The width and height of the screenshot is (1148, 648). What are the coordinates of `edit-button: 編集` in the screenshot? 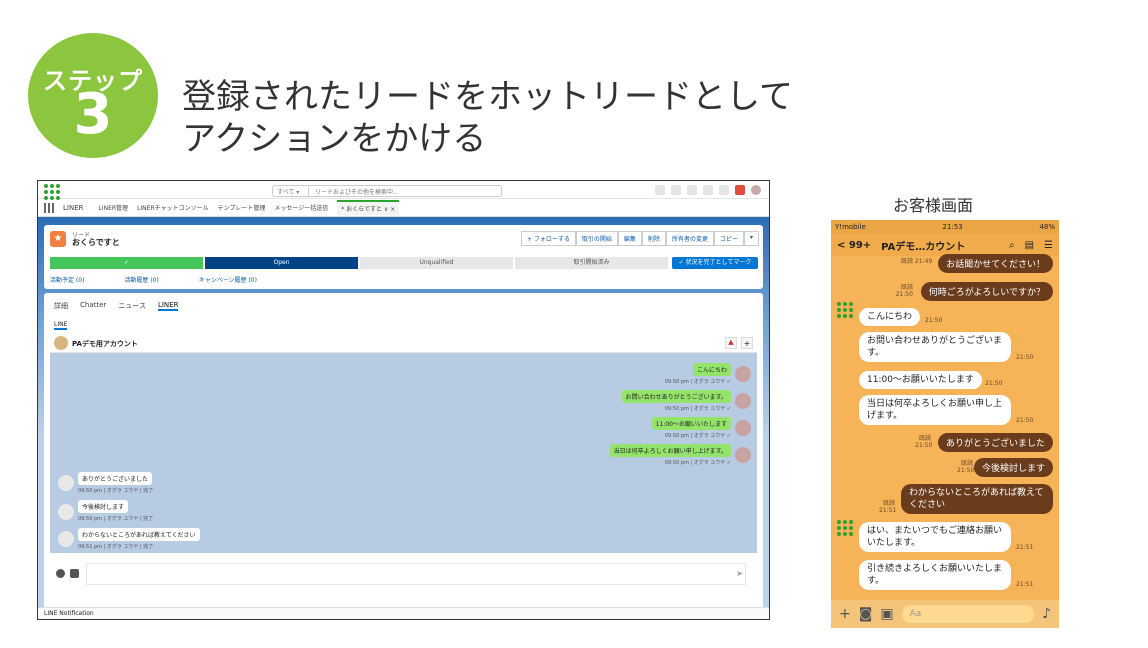 It's located at (629, 238).